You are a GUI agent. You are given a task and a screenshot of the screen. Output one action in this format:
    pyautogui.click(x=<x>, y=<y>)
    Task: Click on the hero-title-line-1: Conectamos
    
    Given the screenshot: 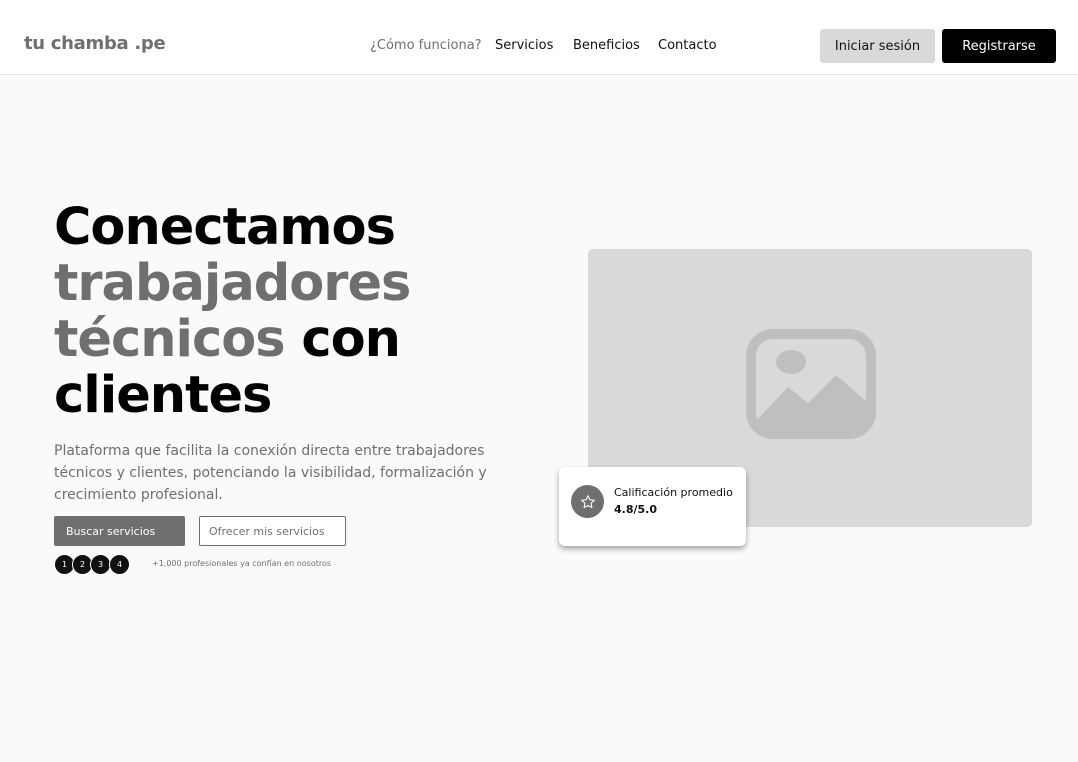 What is the action you would take?
    pyautogui.click(x=225, y=227)
    